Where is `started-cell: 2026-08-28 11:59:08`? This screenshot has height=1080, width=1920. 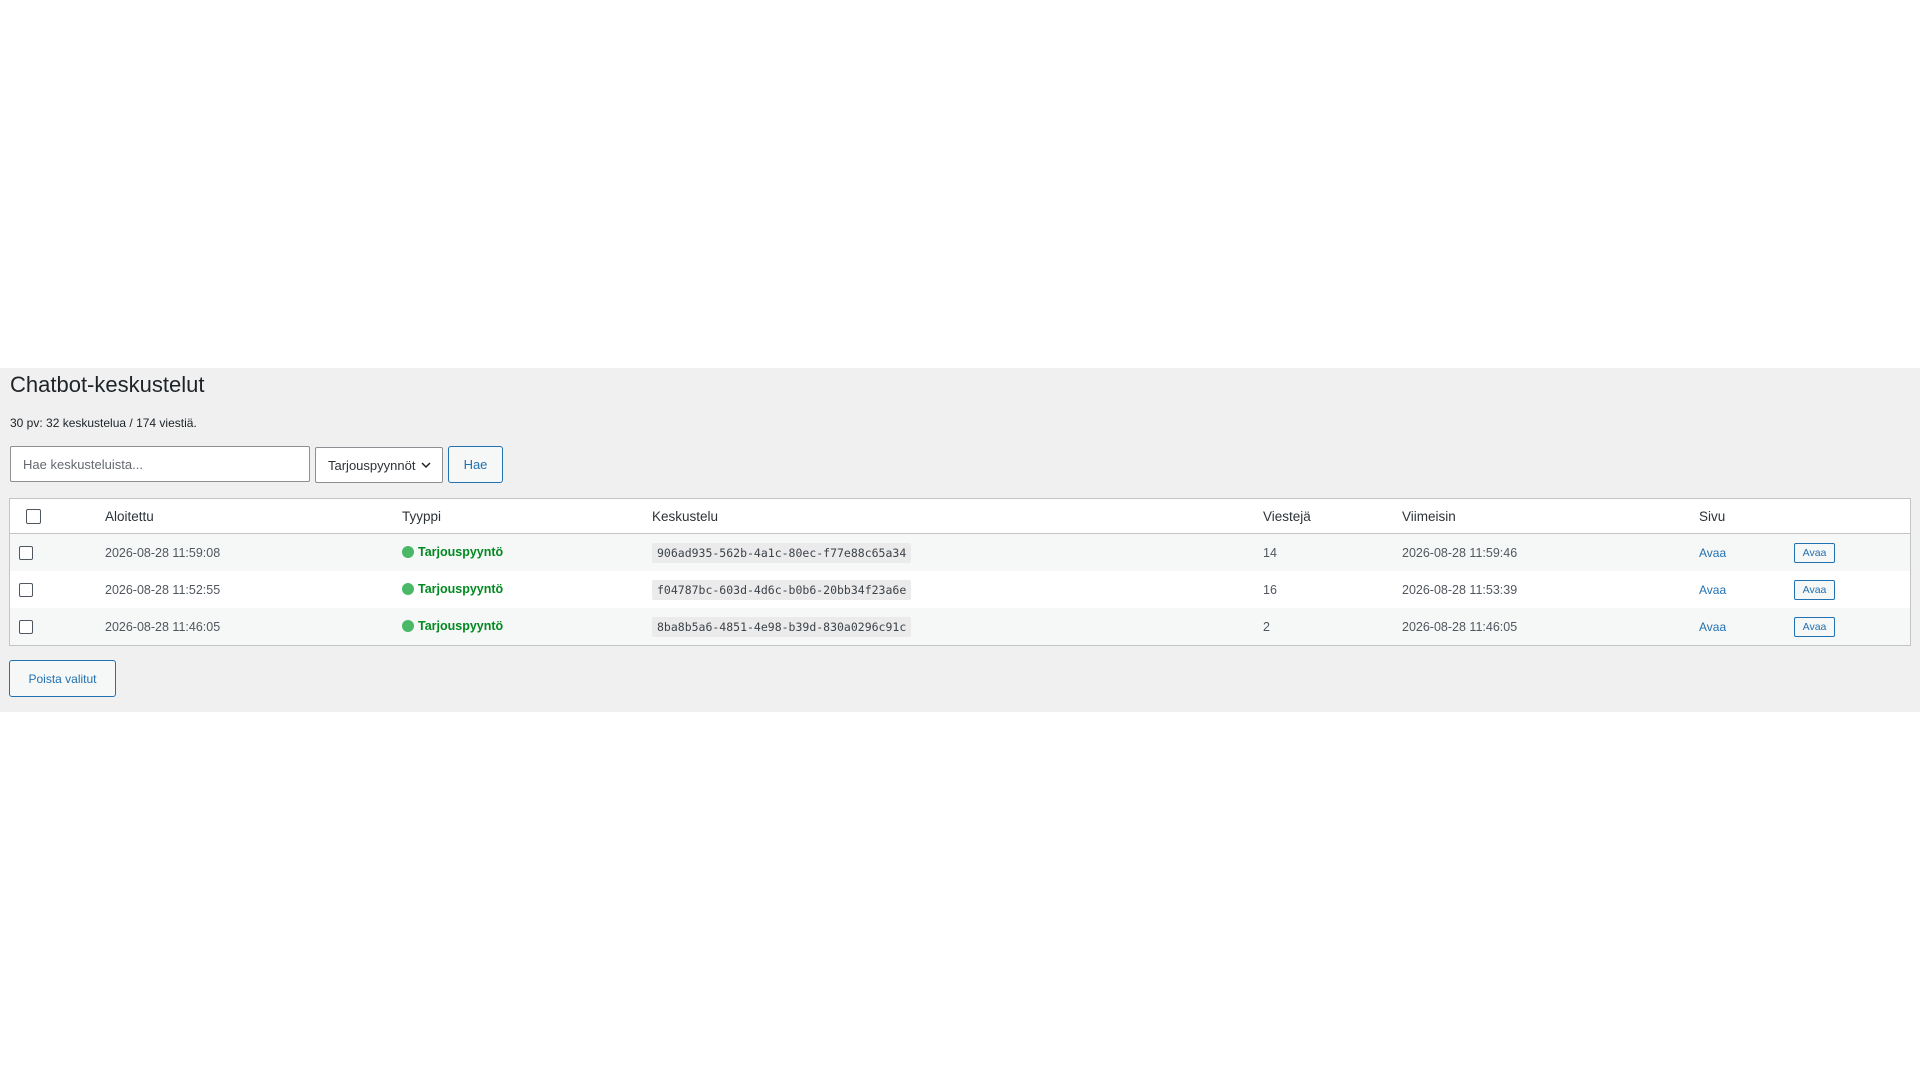 started-cell: 2026-08-28 11:59:08 is located at coordinates (163, 552).